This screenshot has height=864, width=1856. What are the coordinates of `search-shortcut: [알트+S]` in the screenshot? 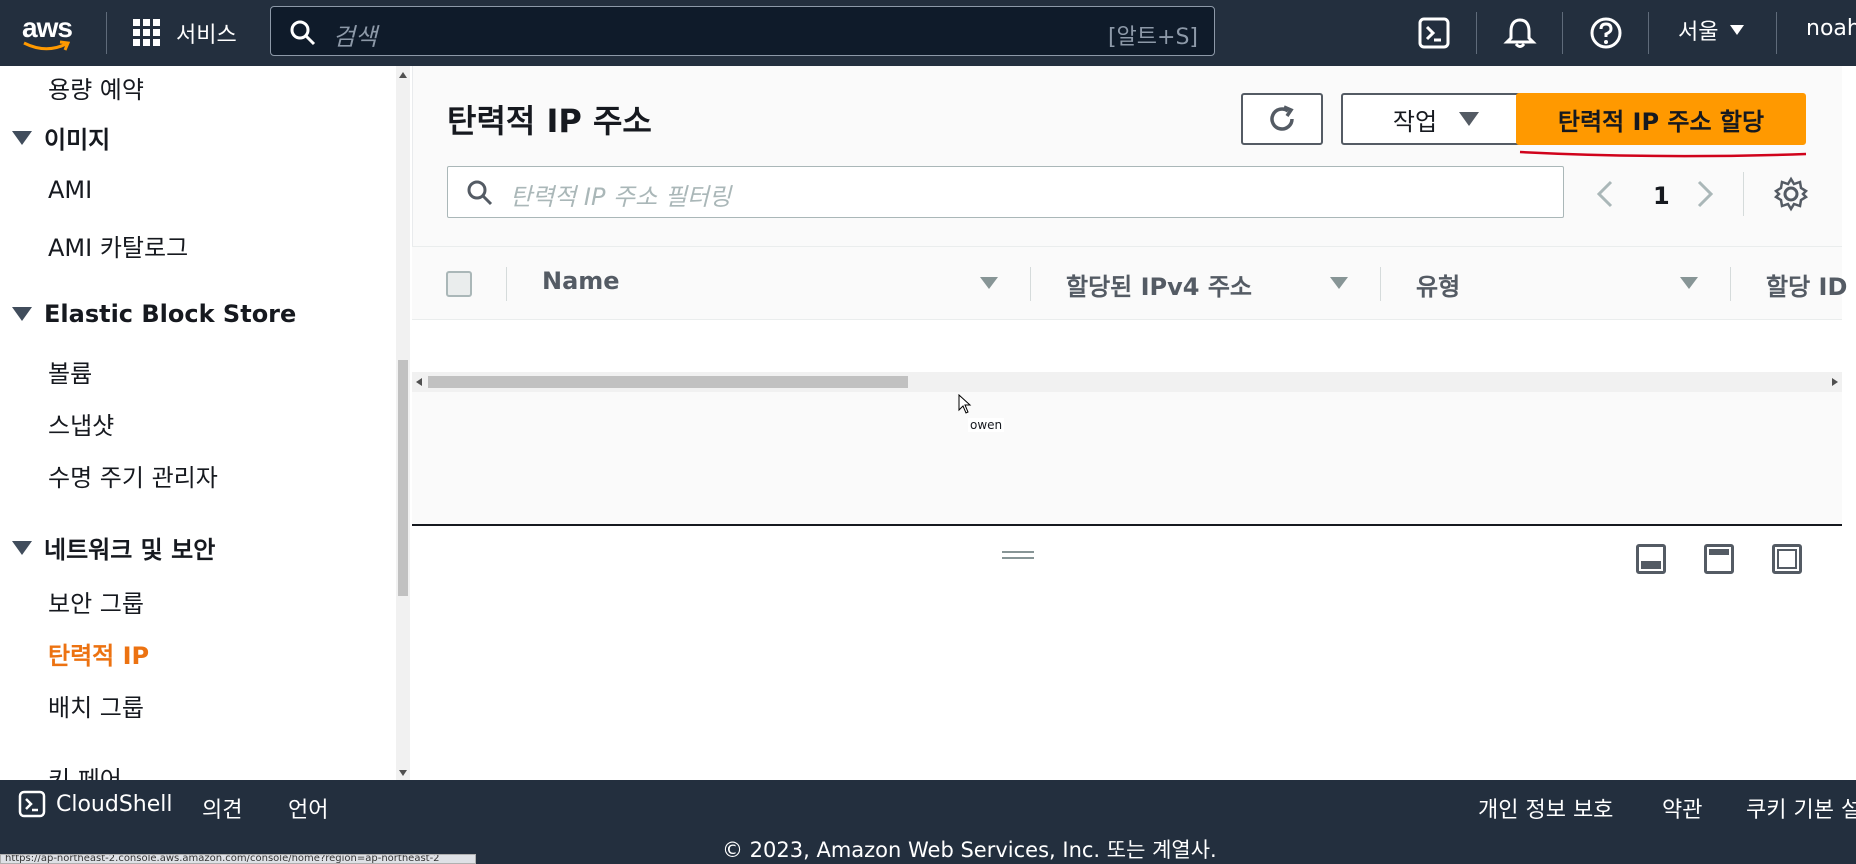 It's located at (1152, 37).